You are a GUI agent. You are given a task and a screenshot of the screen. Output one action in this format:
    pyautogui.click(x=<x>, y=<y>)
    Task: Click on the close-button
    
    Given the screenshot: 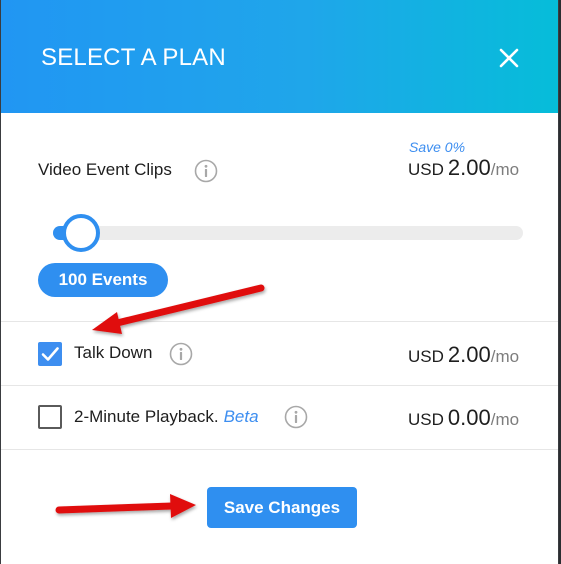 What is the action you would take?
    pyautogui.click(x=509, y=58)
    